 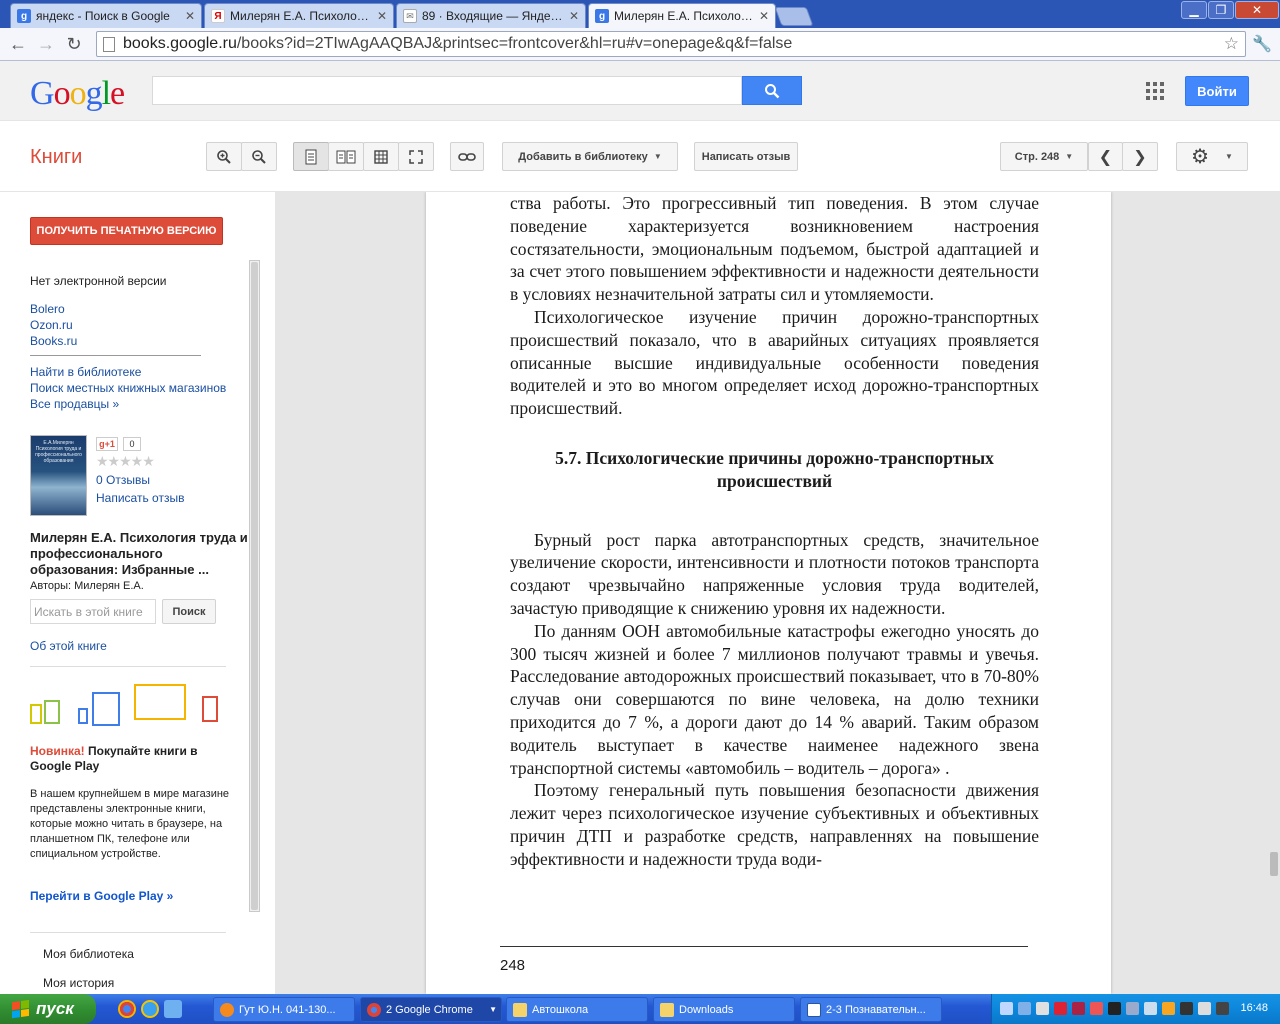 I want to click on fullscreen-button, so click(x=416, y=156).